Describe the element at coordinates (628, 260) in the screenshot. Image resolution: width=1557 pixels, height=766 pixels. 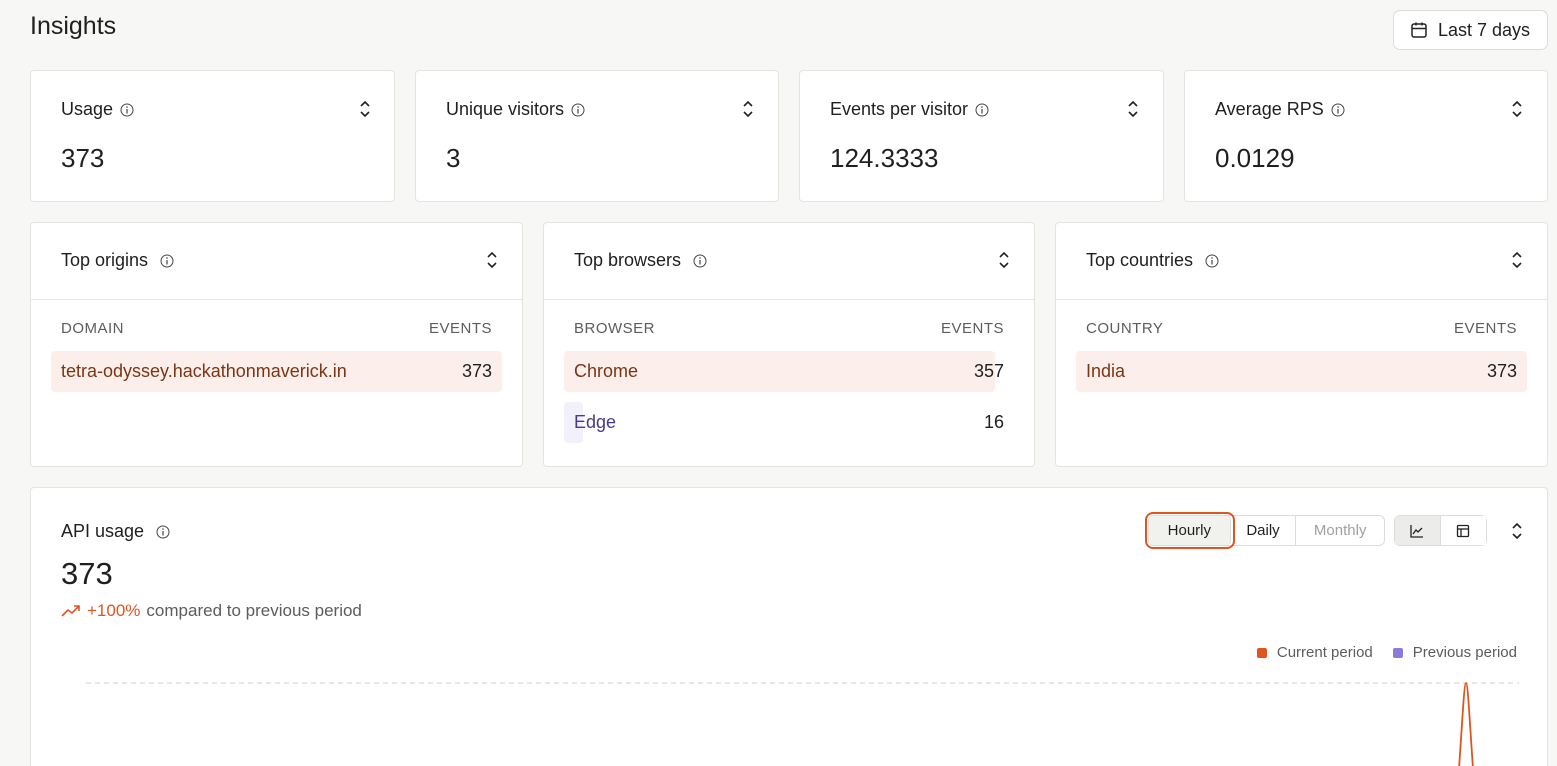
I see `card-title: Top browsers` at that location.